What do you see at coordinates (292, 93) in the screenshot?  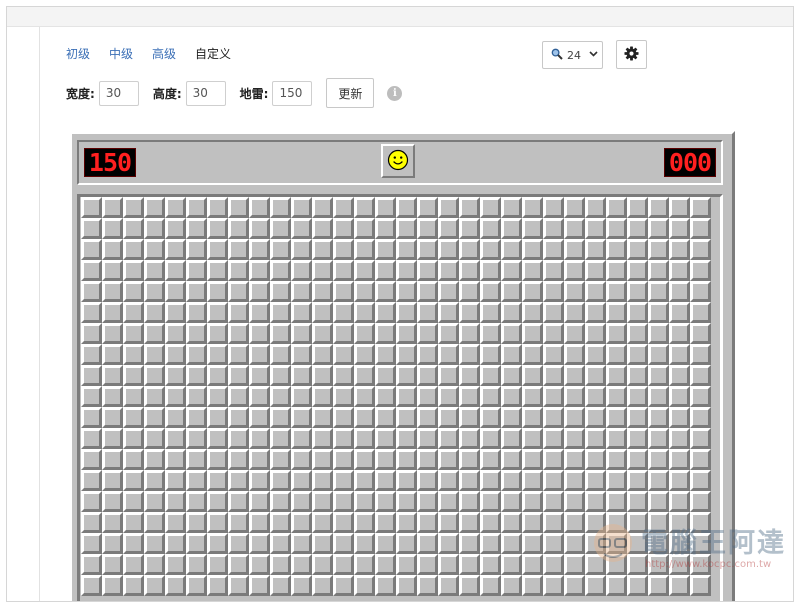 I see `mines-input` at bounding box center [292, 93].